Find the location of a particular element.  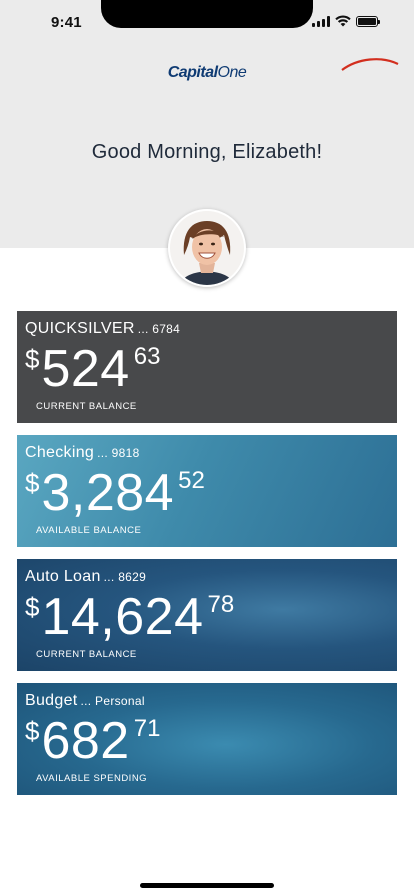

account-title: QUICKSILVER... 6784 is located at coordinates (102, 329).